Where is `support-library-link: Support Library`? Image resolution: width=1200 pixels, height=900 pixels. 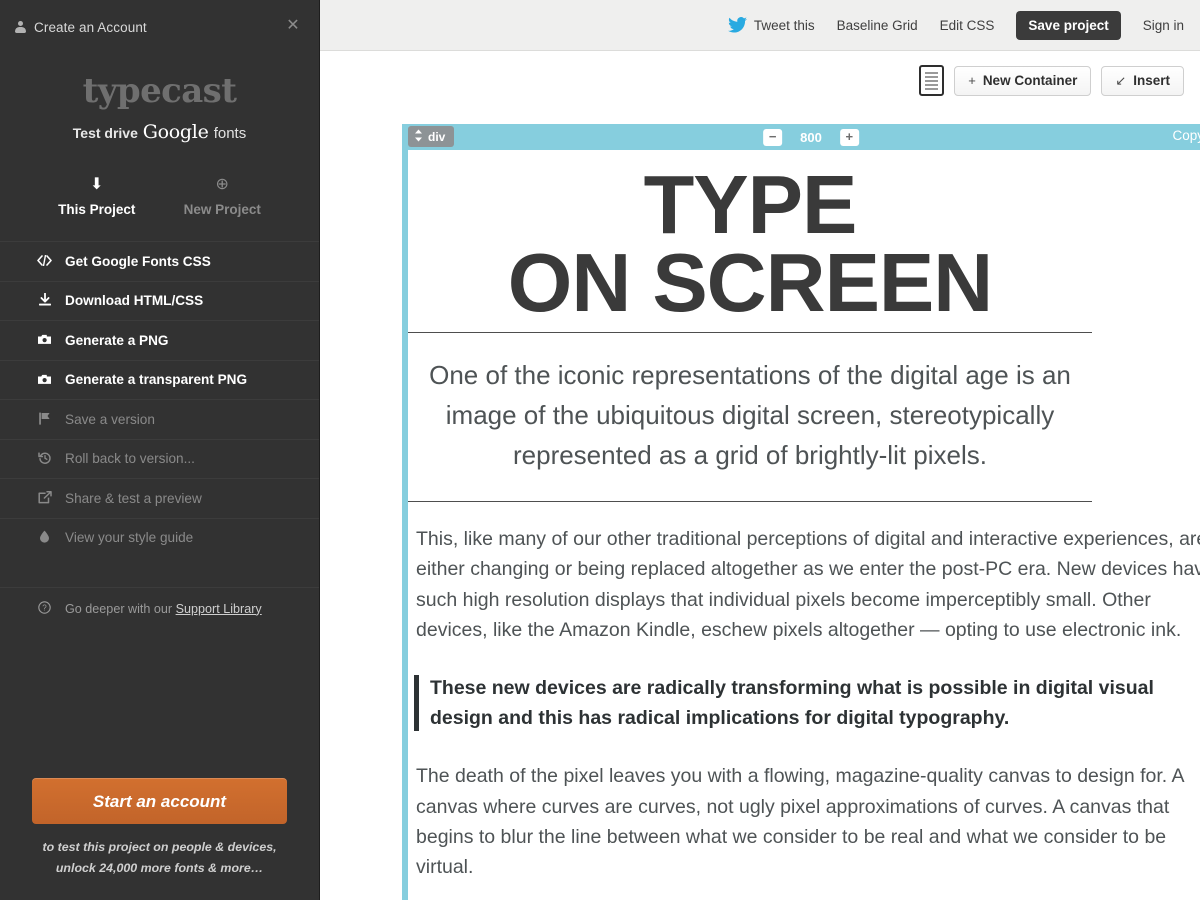
support-library-link: Support Library is located at coordinates (219, 609).